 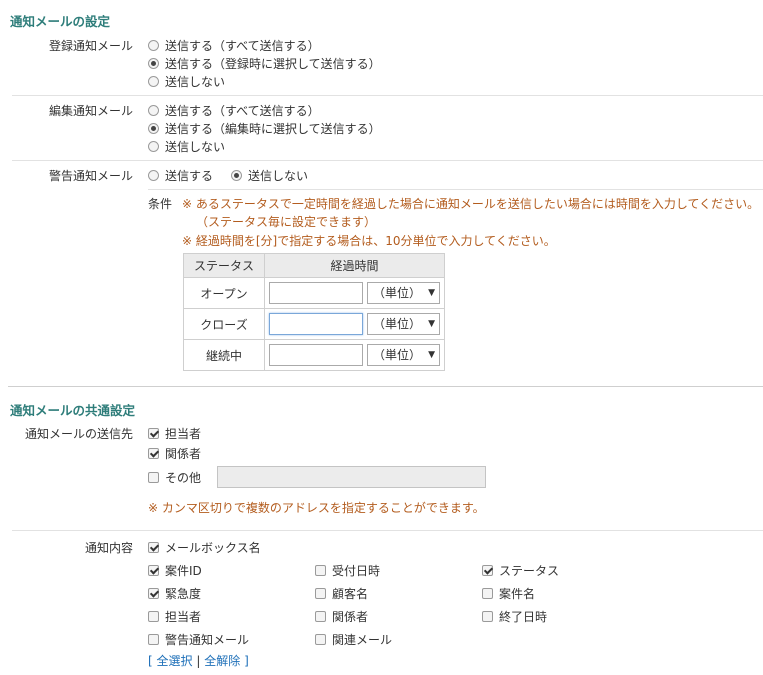 What do you see at coordinates (351, 477) in the screenshot?
I see `other-address-input` at bounding box center [351, 477].